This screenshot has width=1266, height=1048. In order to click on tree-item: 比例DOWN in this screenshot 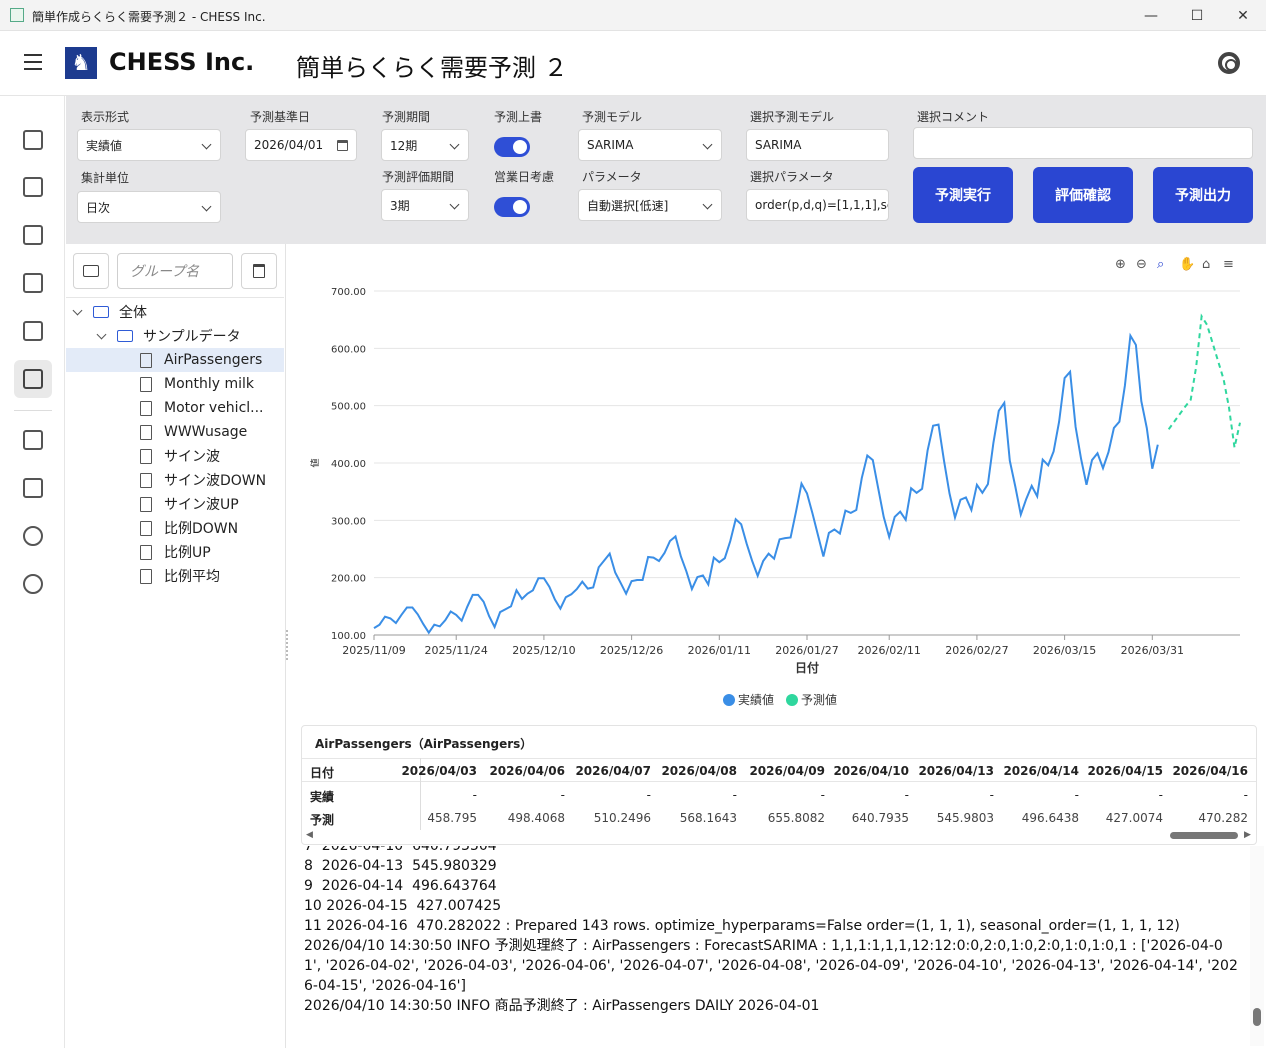, I will do `click(175, 528)`.